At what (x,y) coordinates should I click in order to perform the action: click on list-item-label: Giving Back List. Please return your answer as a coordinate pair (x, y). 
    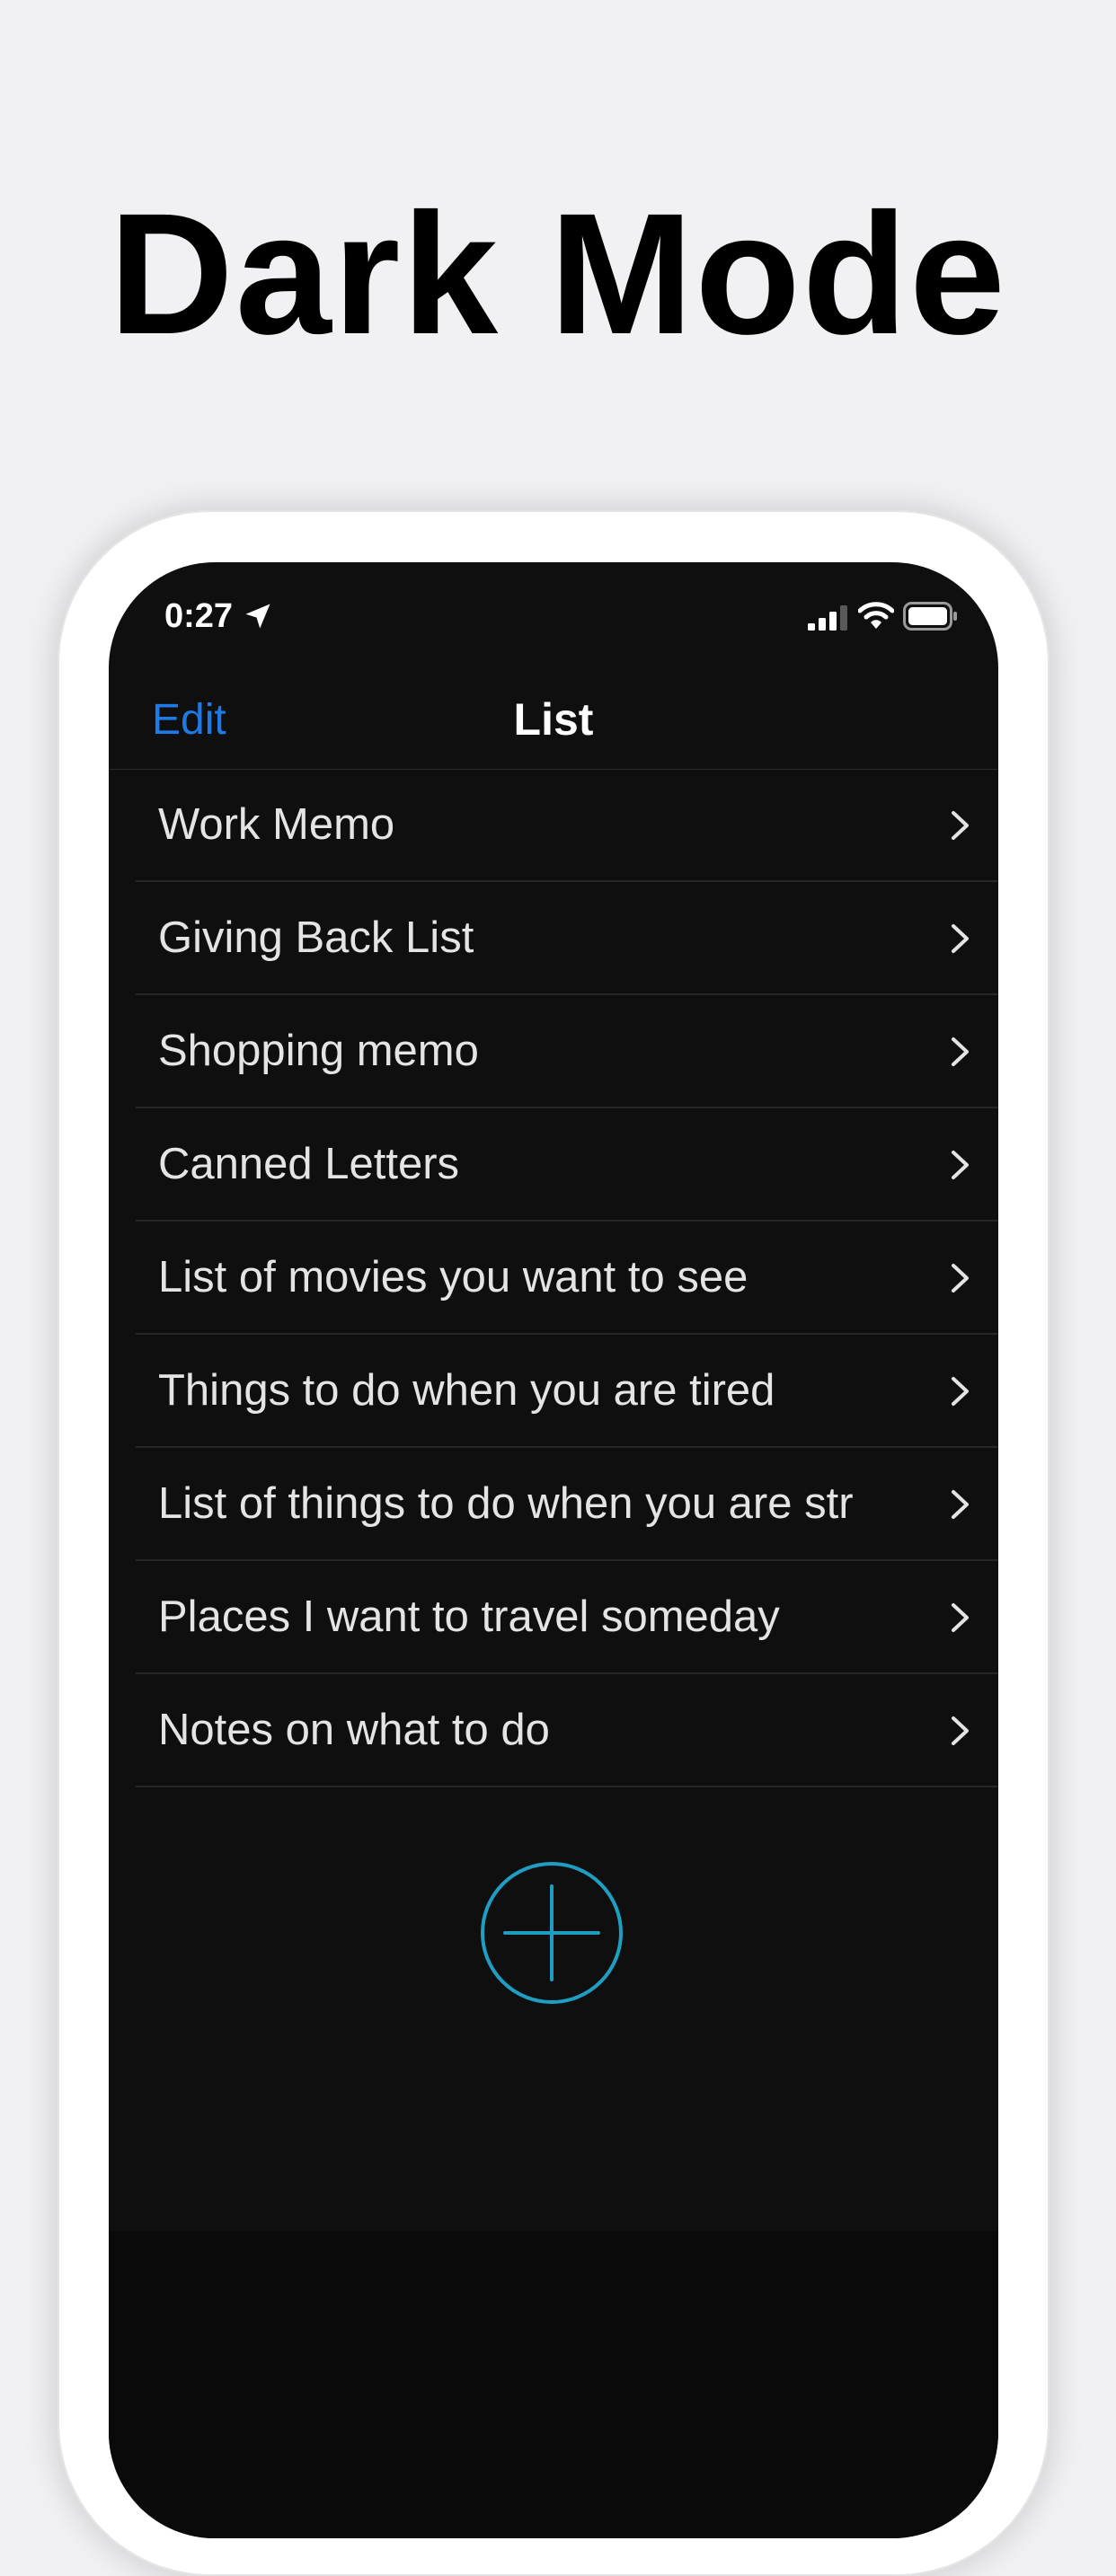
    Looking at the image, I should click on (316, 937).